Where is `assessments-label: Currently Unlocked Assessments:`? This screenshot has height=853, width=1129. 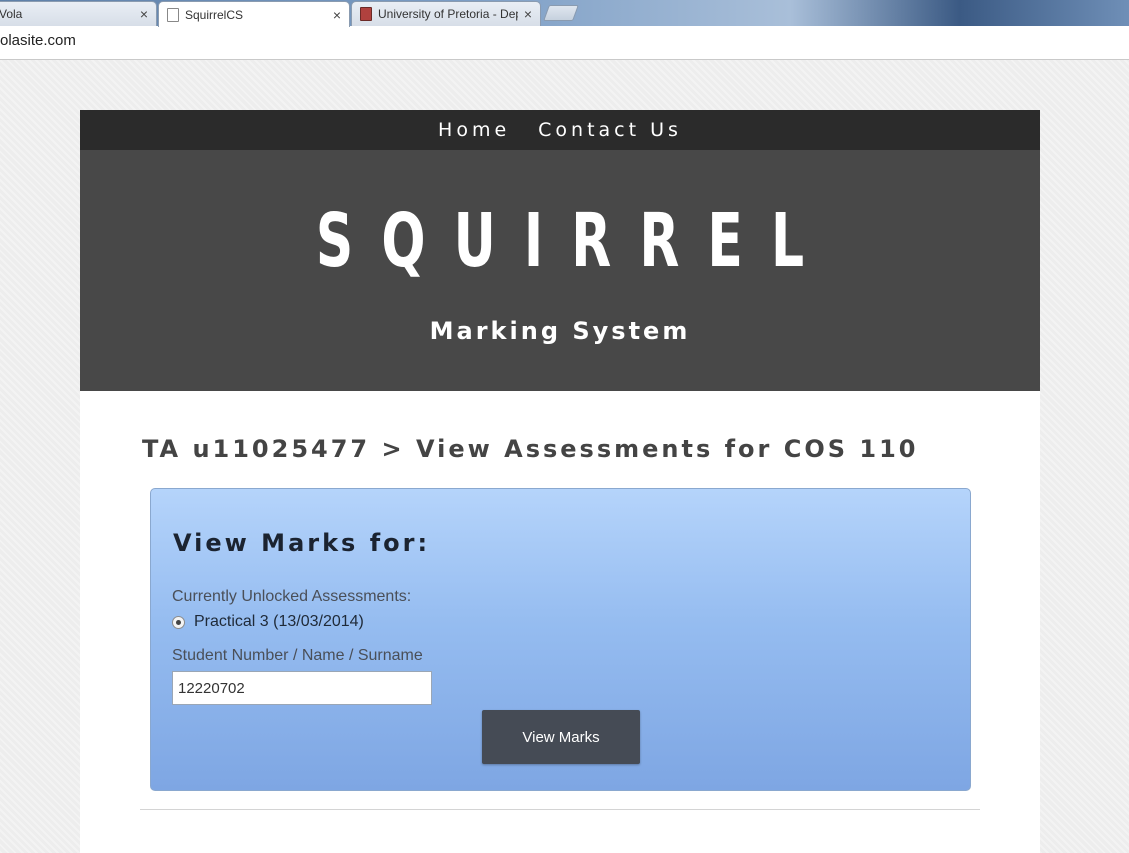
assessments-label: Currently Unlocked Assessments: is located at coordinates (292, 596).